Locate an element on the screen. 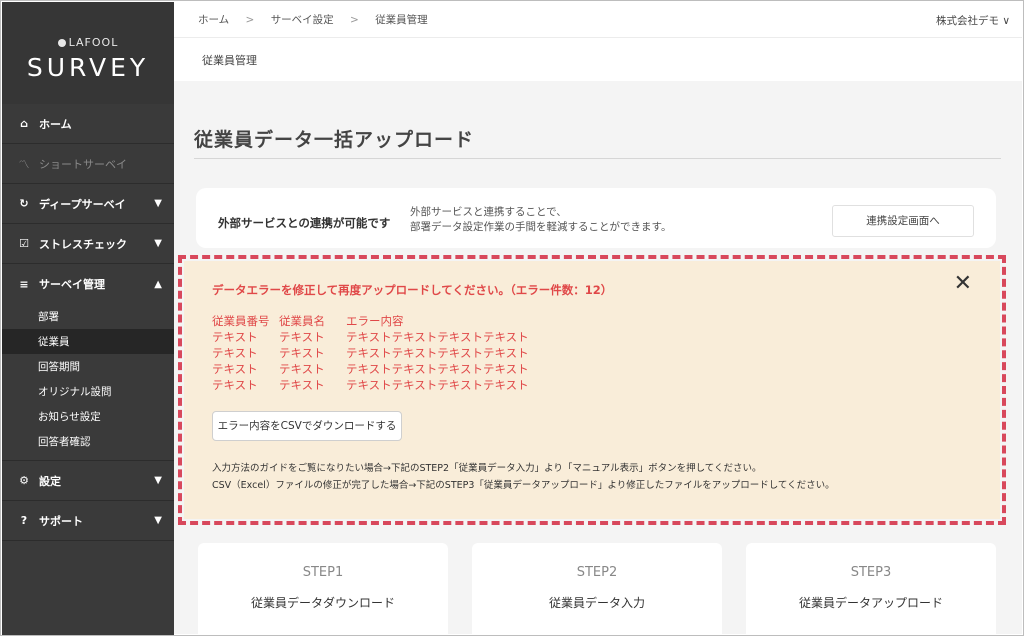 The image size is (1024, 636). error-heading: データエラーを修正して再度アップロードしてください。（エラー件数：12） is located at coordinates (412, 290).